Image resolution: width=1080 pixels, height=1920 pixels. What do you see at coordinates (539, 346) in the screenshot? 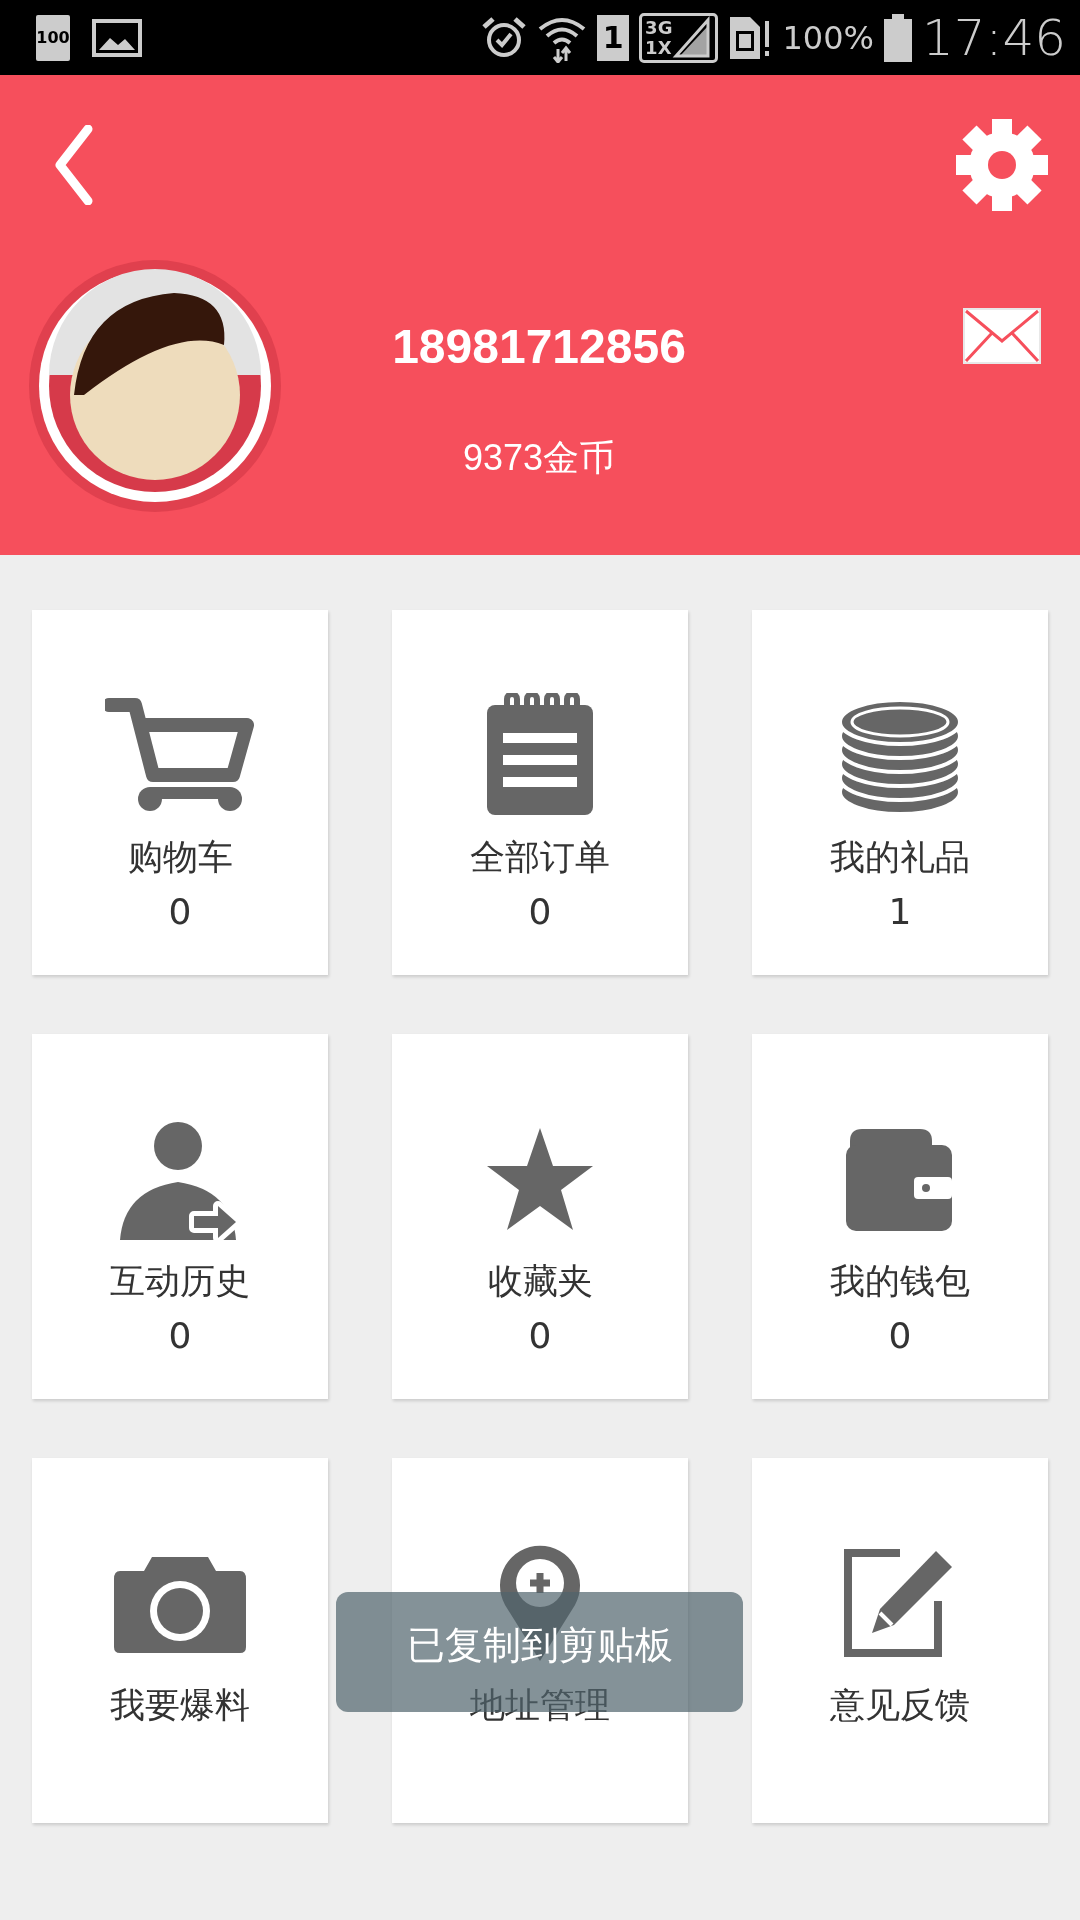
I see `phone-number: 18981712856` at bounding box center [539, 346].